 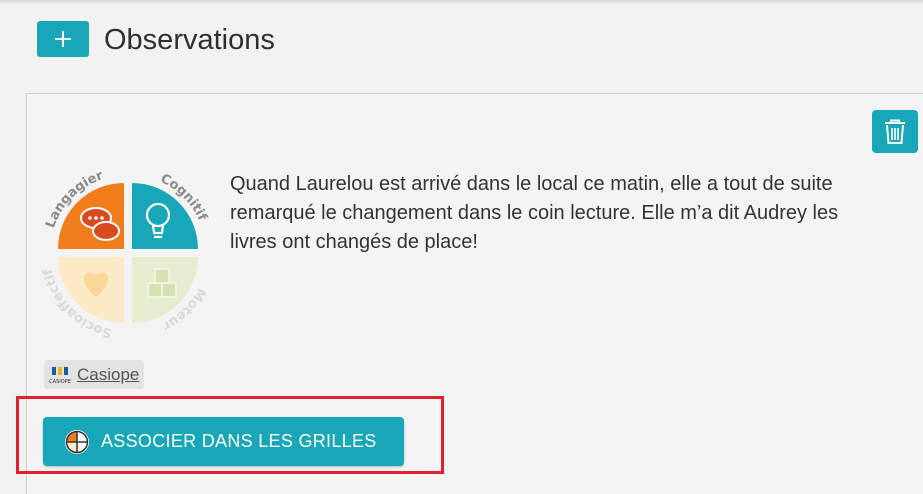 I want to click on plus-icon, so click(x=63, y=39).